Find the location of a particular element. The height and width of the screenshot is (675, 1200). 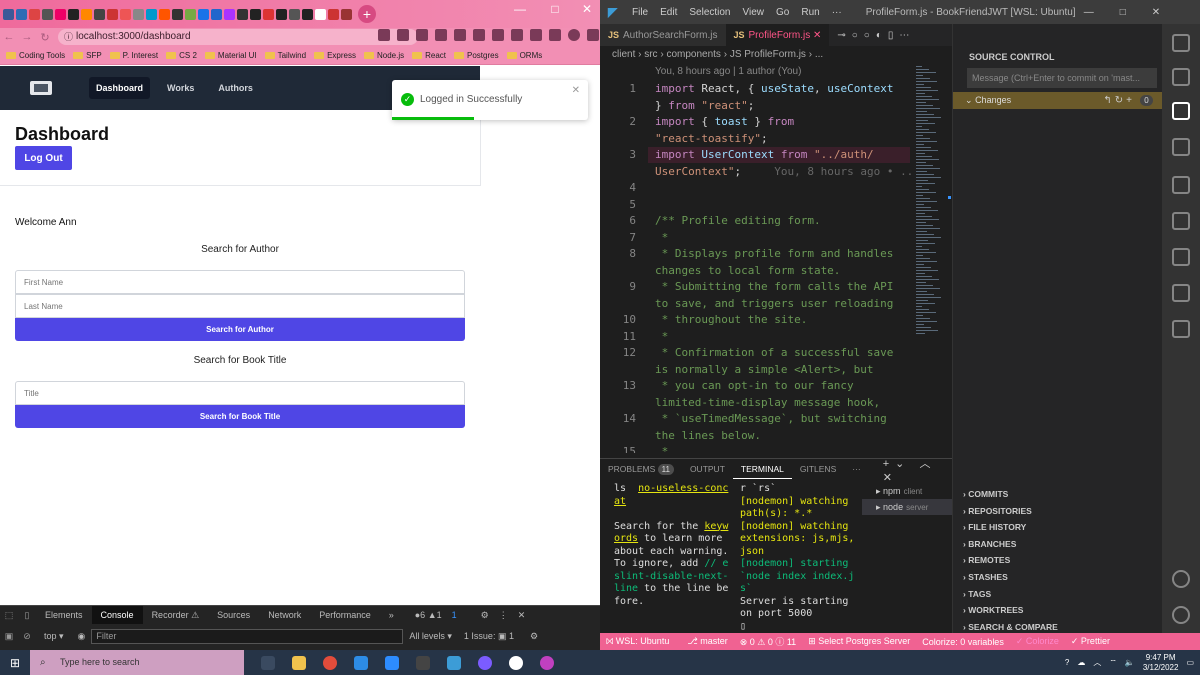

minimize-icon: — is located at coordinates (520, 10).